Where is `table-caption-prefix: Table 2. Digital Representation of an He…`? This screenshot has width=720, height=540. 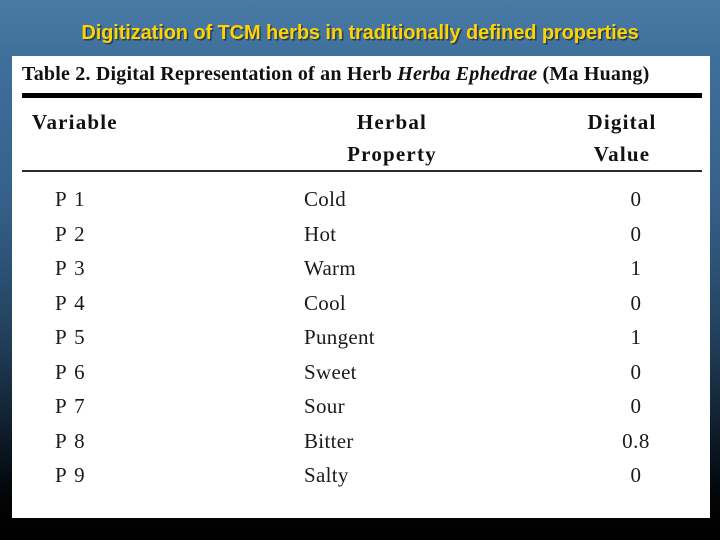 table-caption-prefix: Table 2. Digital Representation of an He… is located at coordinates (210, 74).